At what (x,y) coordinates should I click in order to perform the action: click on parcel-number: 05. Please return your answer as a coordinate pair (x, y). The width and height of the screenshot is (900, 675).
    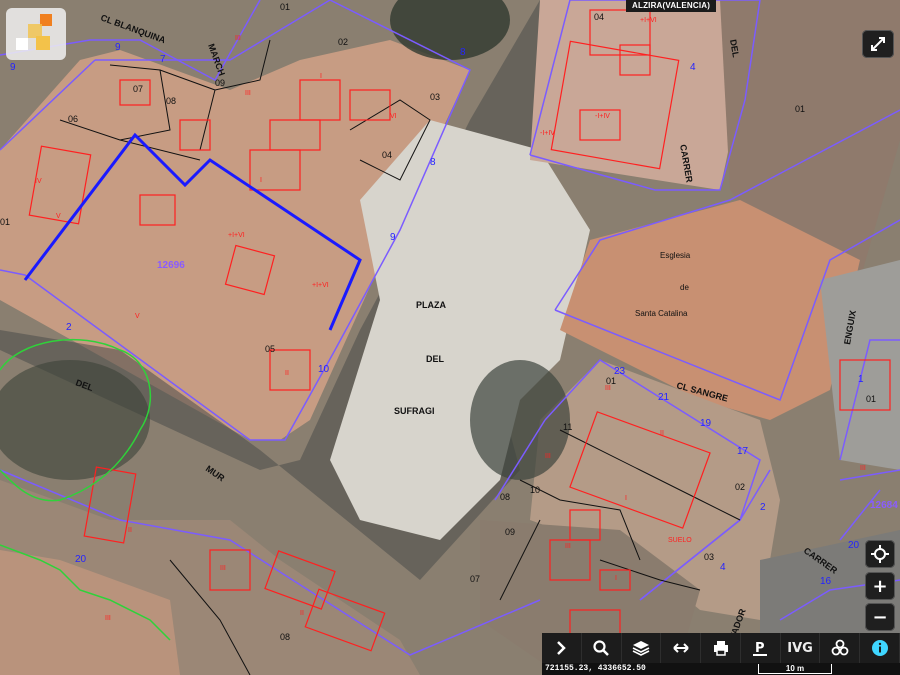
    Looking at the image, I should click on (270, 349).